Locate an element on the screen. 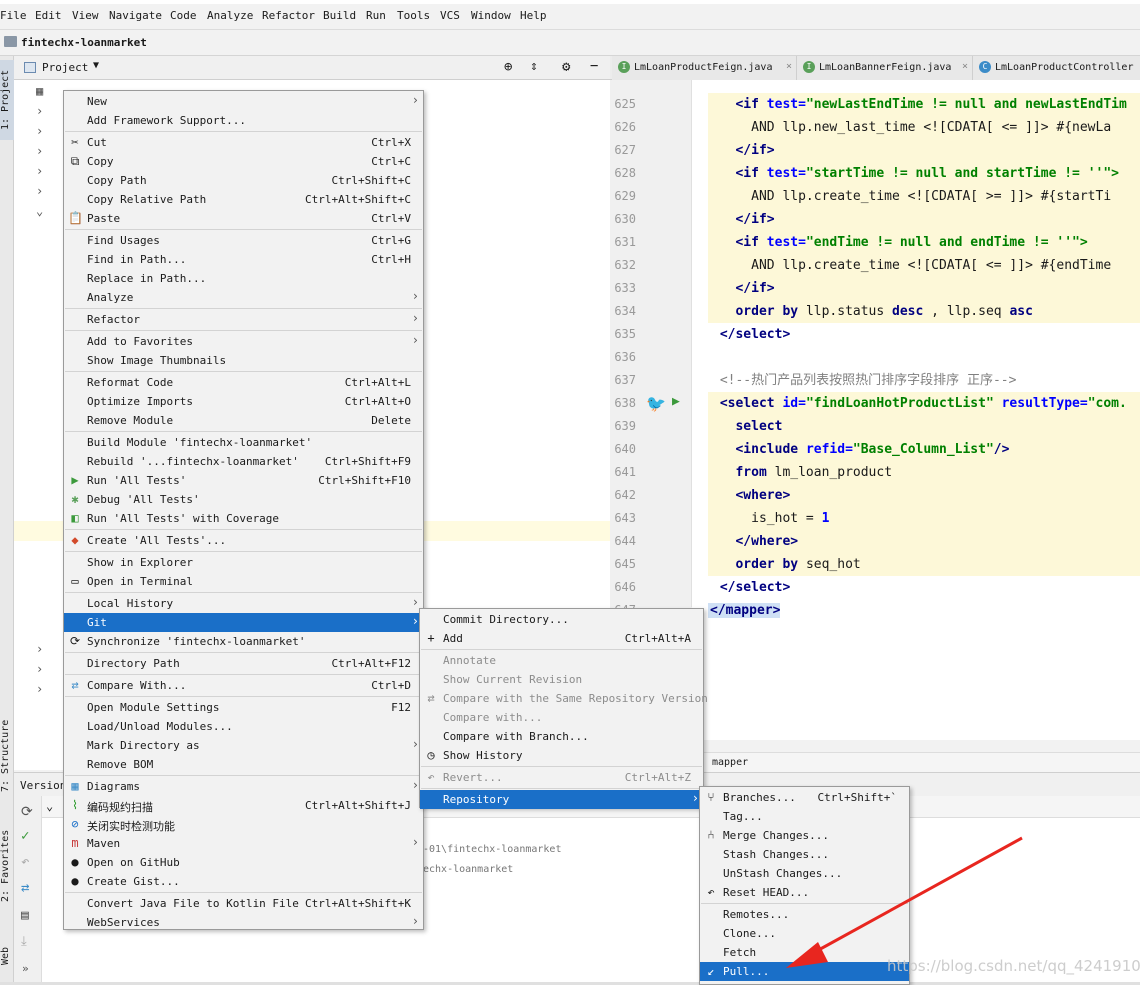 The height and width of the screenshot is (985, 1140). menu-item-show-image-thumbnails: Show Image Thumbnails is located at coordinates (243, 360).